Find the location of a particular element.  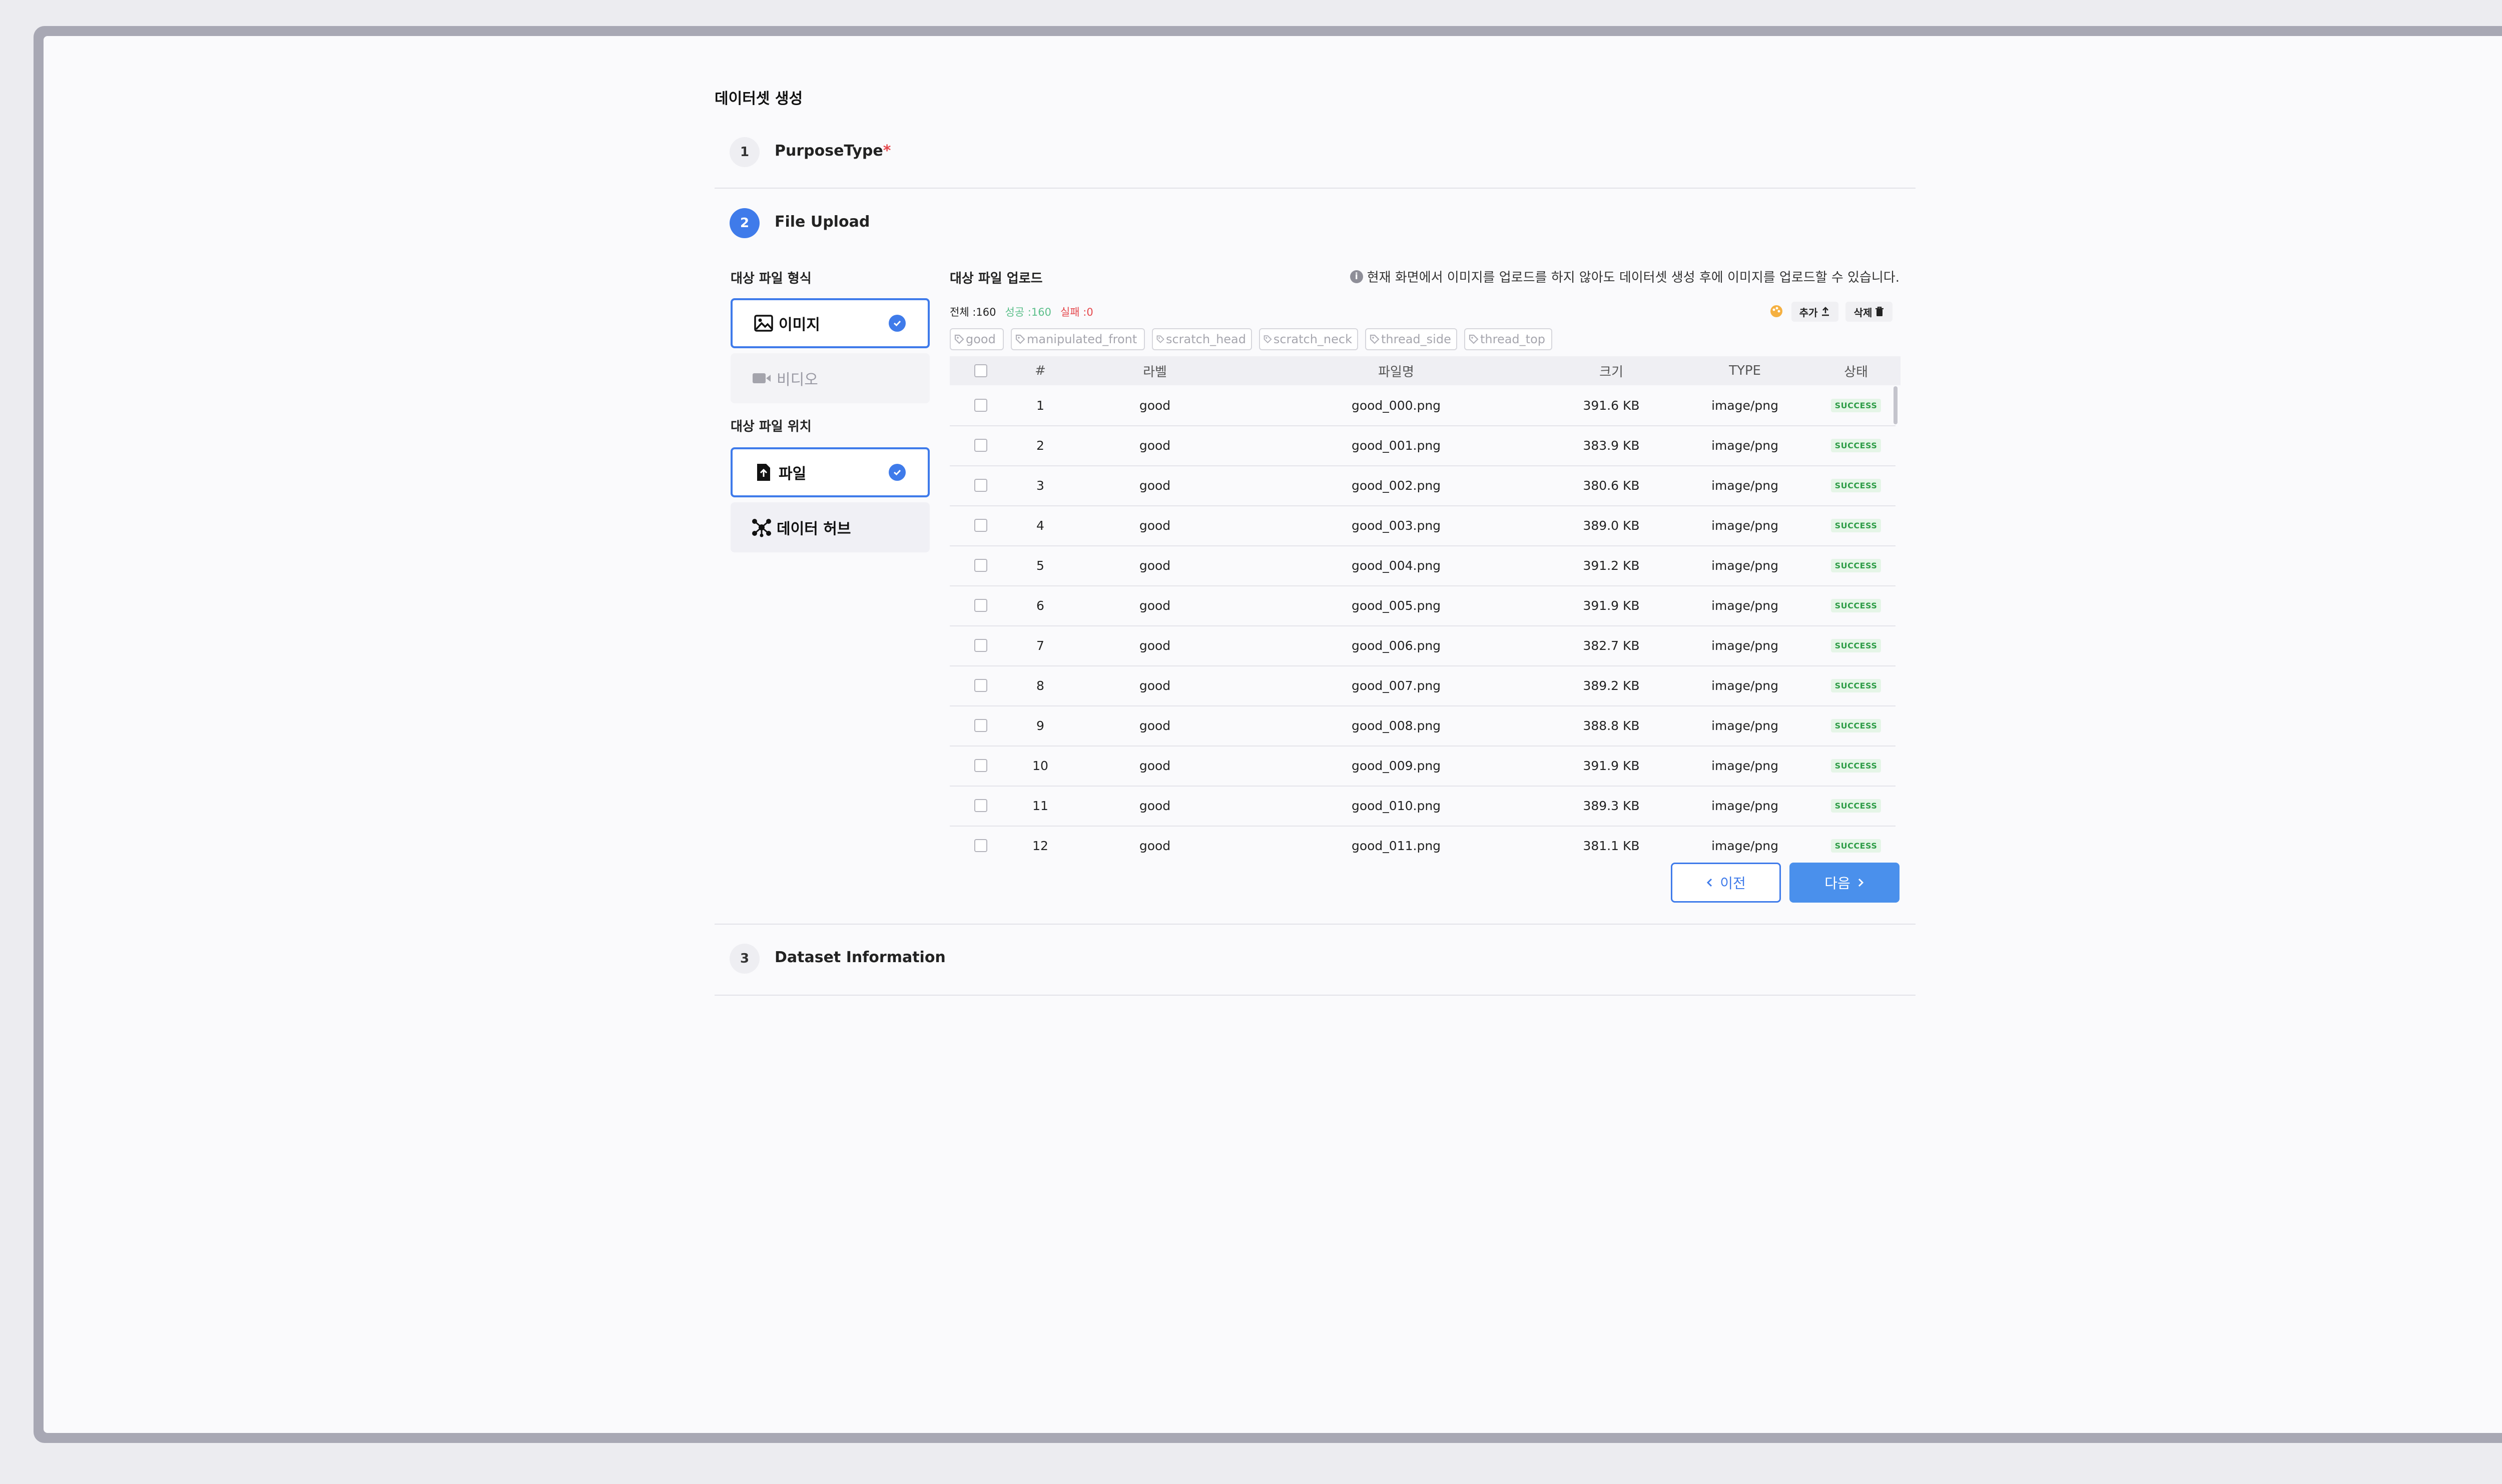

row-number: 8 is located at coordinates (1040, 685).